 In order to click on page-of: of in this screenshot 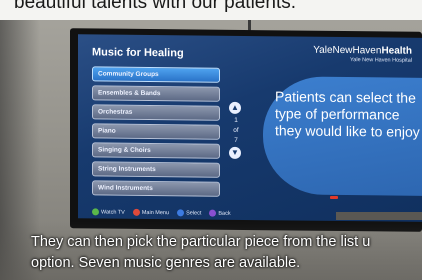, I will do `click(236, 130)`.